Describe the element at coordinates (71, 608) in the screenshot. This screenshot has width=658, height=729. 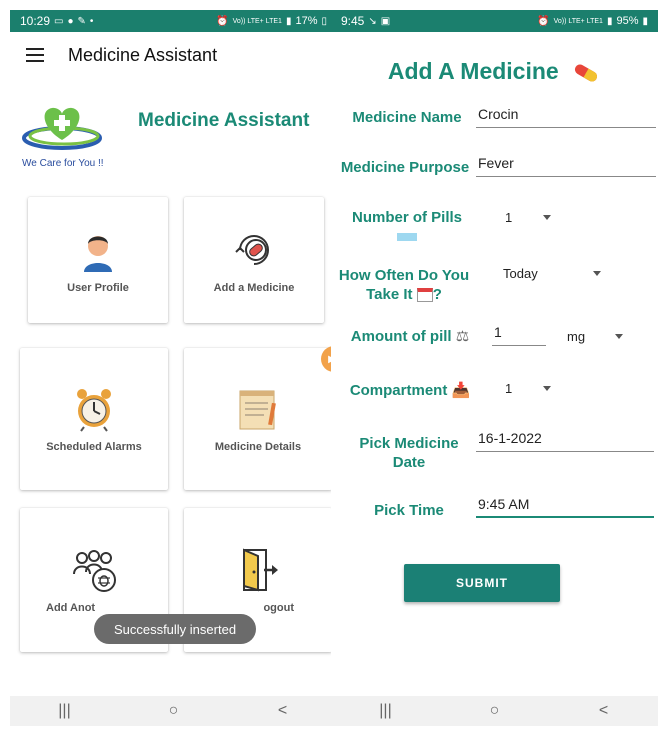
I see `card-label: Add Anot` at that location.